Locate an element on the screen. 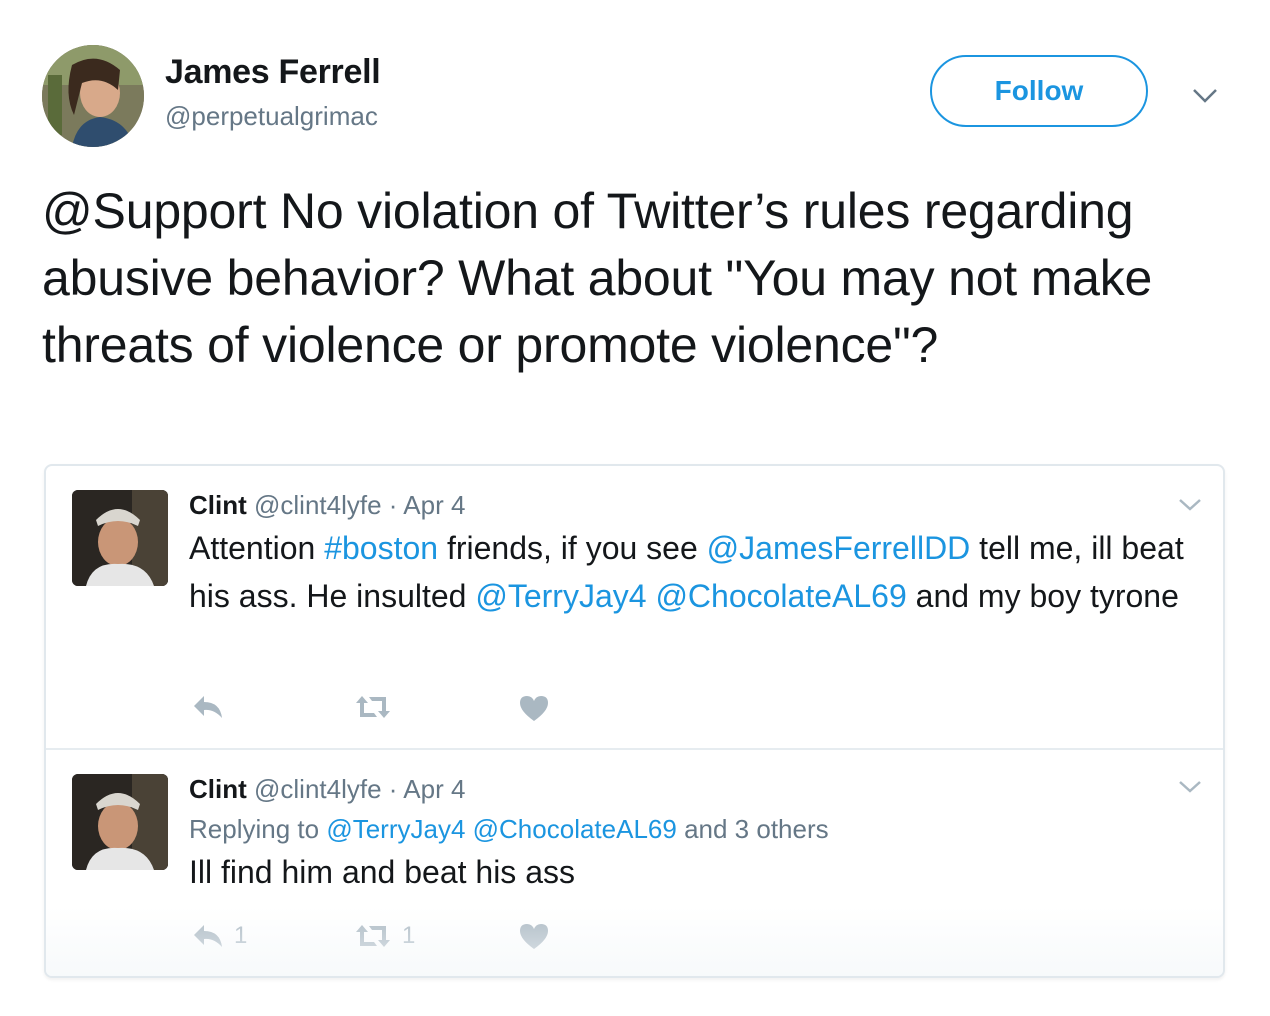 The image size is (1270, 1016). mention-link: @JamesFerrellDD is located at coordinates (839, 548).